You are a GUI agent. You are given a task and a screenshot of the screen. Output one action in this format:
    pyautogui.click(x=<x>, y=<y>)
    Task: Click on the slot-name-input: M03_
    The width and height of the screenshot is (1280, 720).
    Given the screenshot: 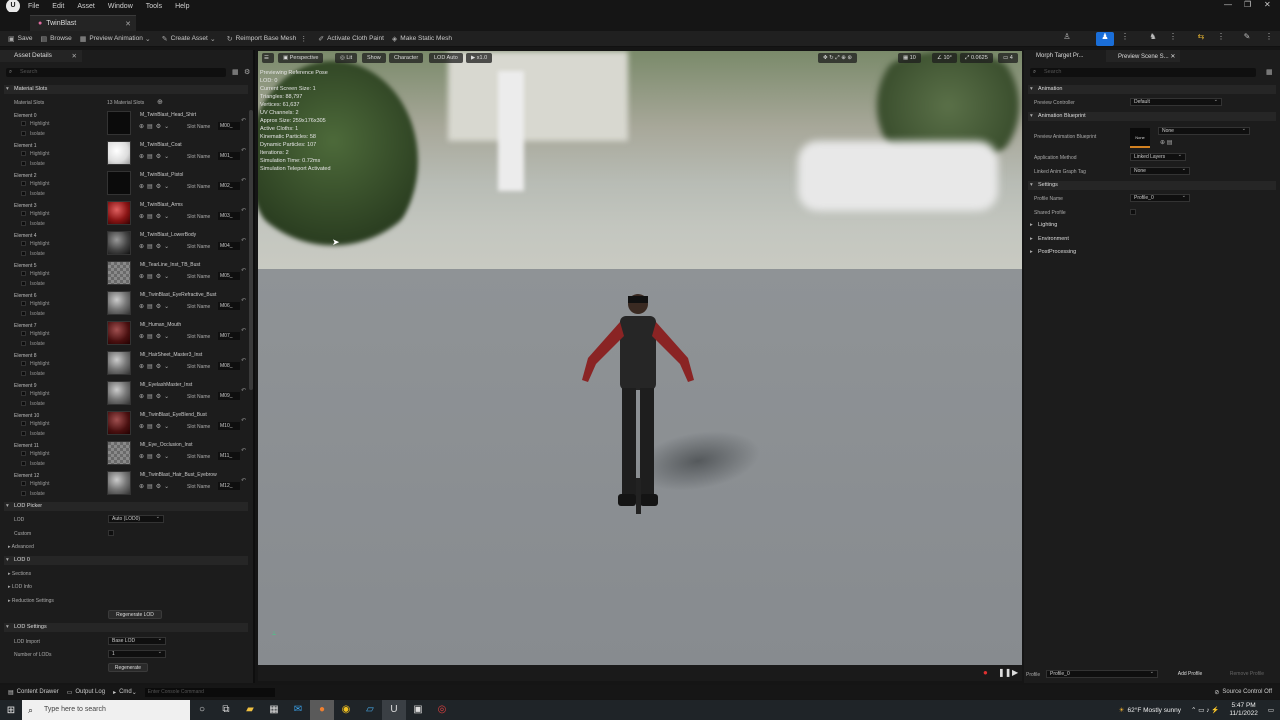 What is the action you would take?
    pyautogui.click(x=229, y=216)
    